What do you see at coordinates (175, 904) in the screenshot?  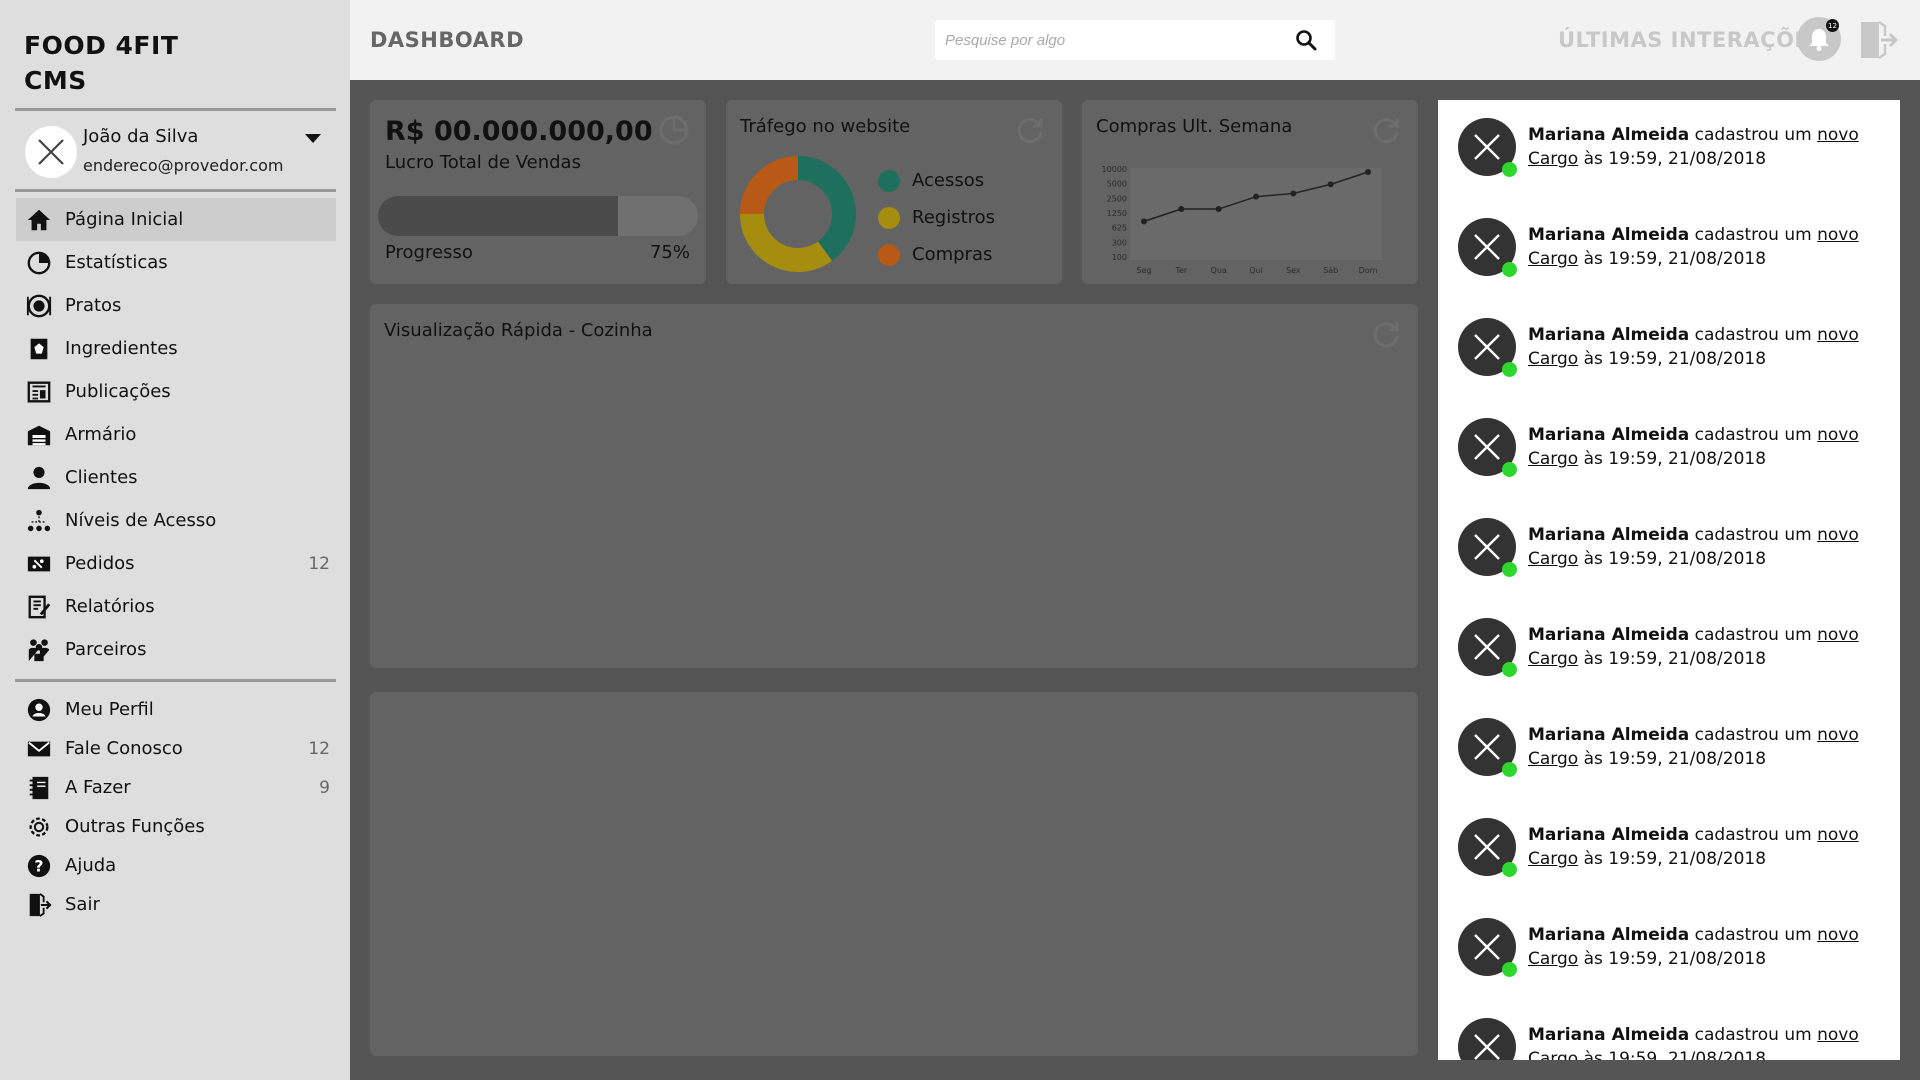 I see `sidebar-item-sair: Sair` at bounding box center [175, 904].